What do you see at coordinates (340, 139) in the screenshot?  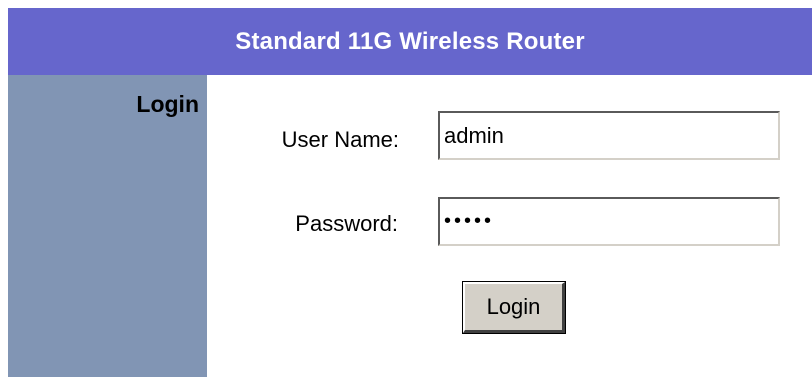 I see `username-label: User Name:` at bounding box center [340, 139].